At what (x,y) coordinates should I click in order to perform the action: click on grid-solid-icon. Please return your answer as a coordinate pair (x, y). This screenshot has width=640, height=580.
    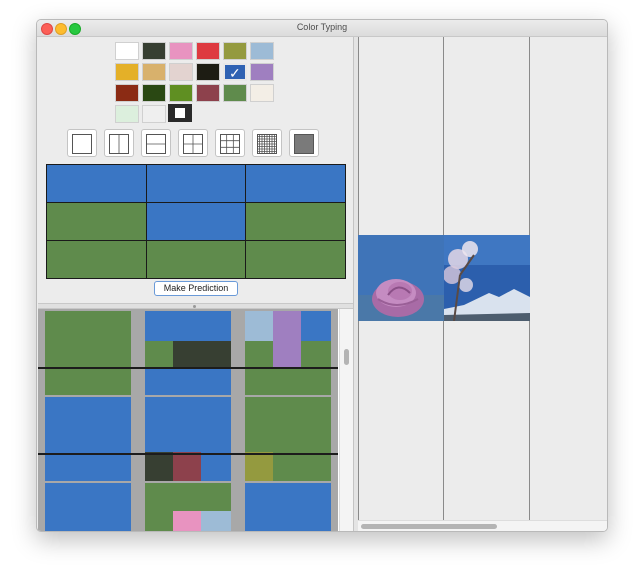
    Looking at the image, I should click on (304, 144).